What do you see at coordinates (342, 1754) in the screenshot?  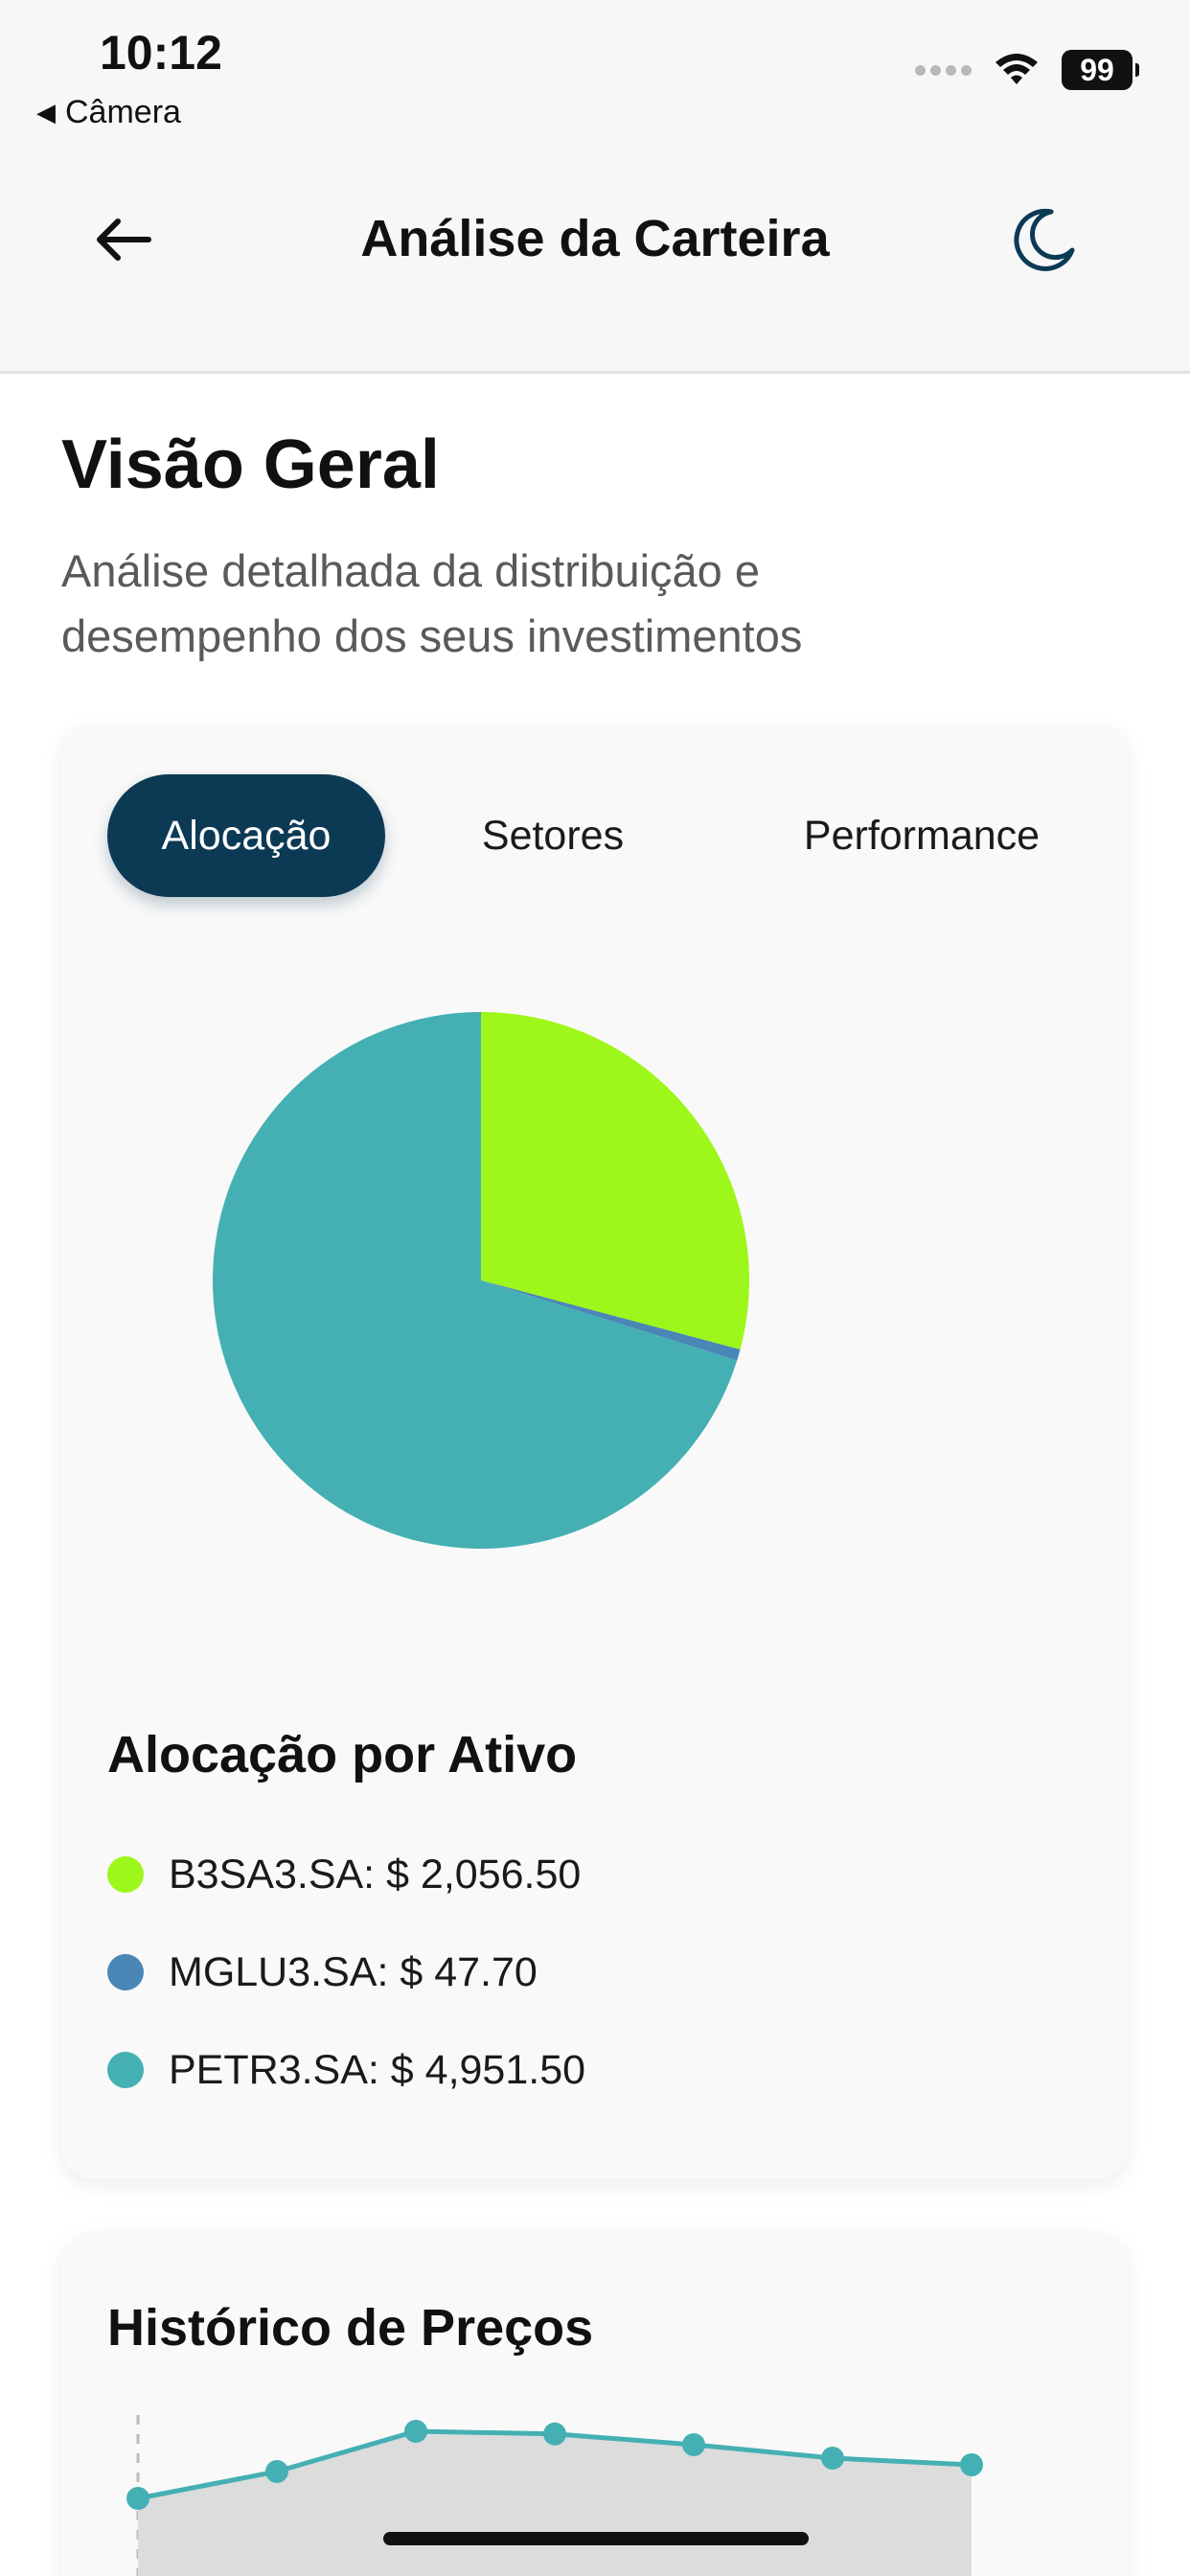 I see `legend-title: Alocação por Ativo` at bounding box center [342, 1754].